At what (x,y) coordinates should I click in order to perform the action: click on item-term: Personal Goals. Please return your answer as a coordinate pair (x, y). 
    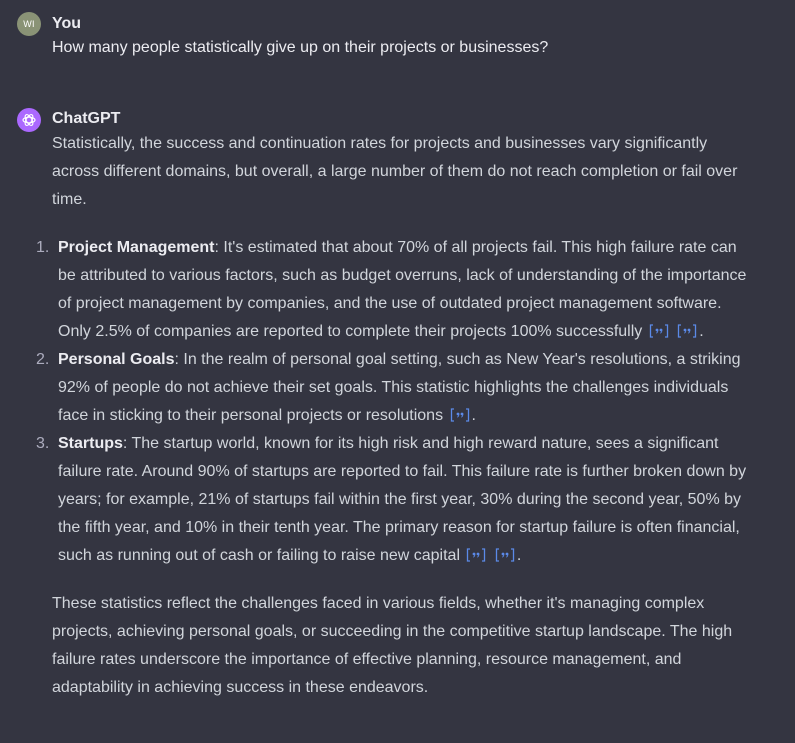
    Looking at the image, I should click on (116, 359).